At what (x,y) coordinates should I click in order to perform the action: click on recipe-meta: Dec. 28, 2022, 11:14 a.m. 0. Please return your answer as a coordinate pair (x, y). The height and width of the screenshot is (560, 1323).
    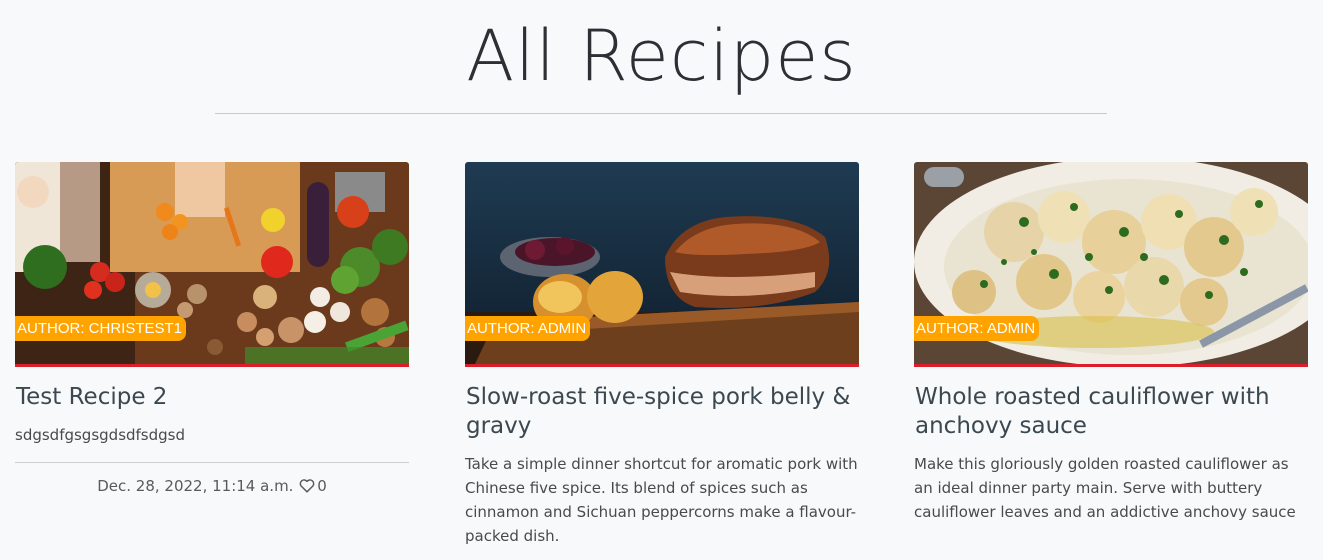
    Looking at the image, I should click on (212, 487).